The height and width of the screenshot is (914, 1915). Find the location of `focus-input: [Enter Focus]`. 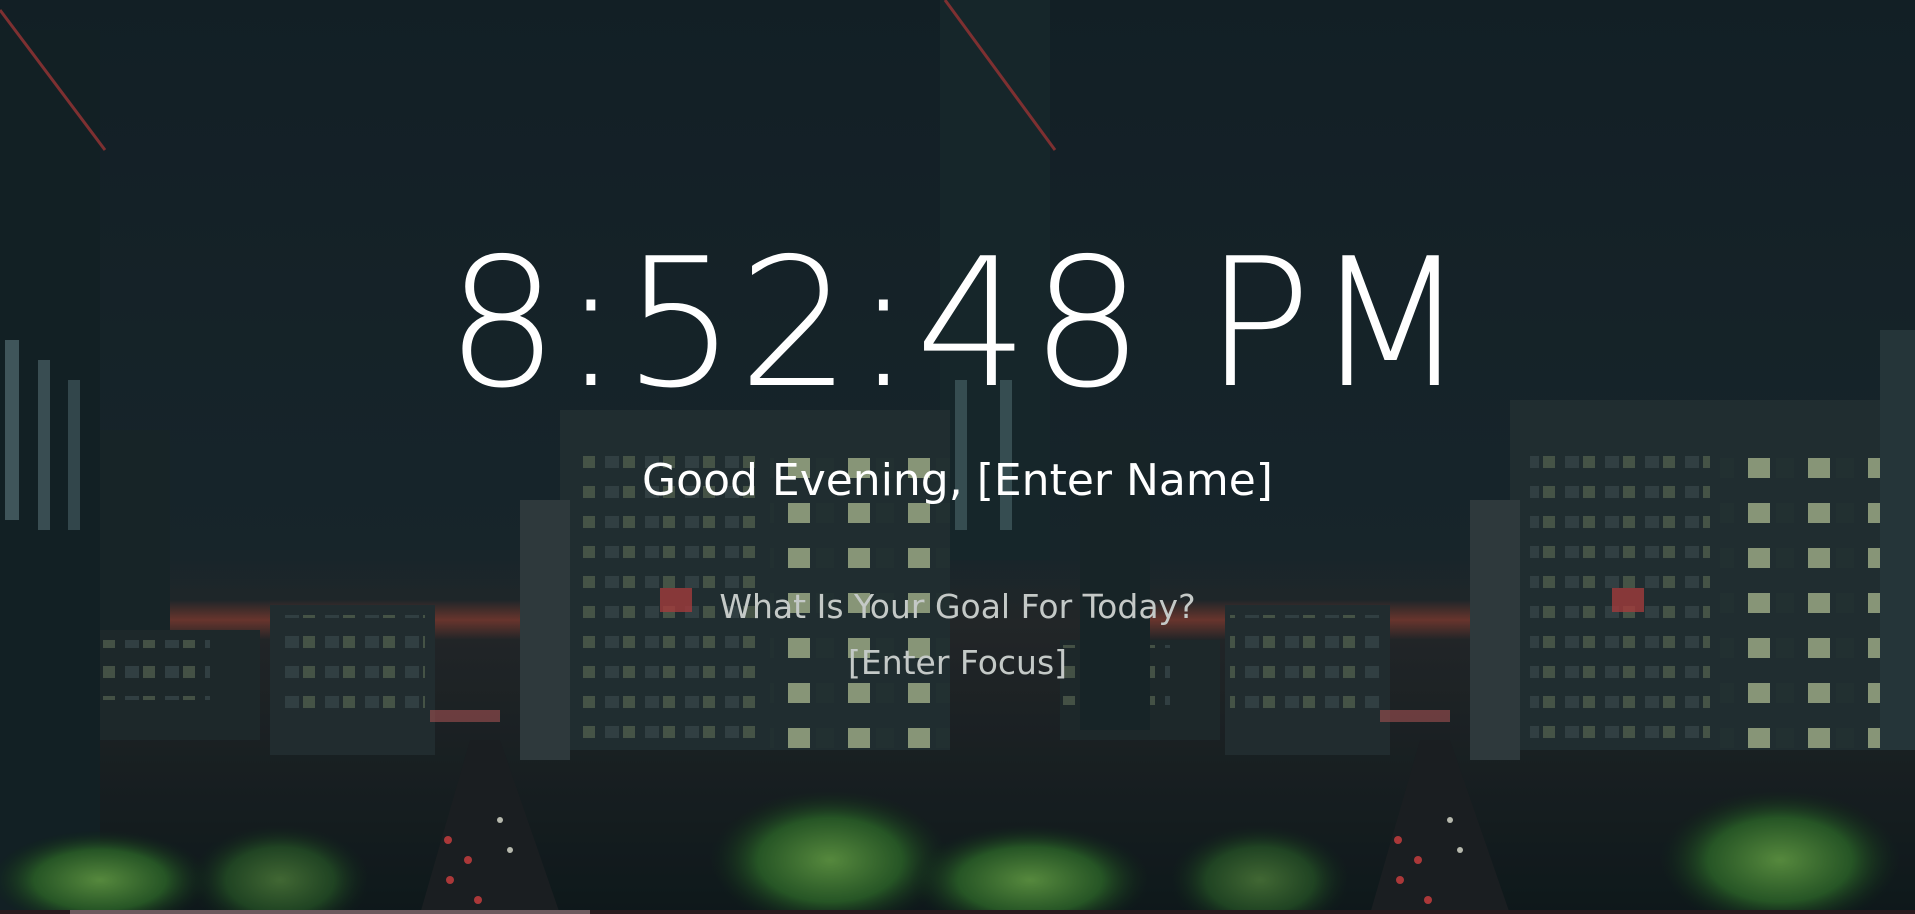

focus-input: [Enter Focus] is located at coordinates (957, 663).